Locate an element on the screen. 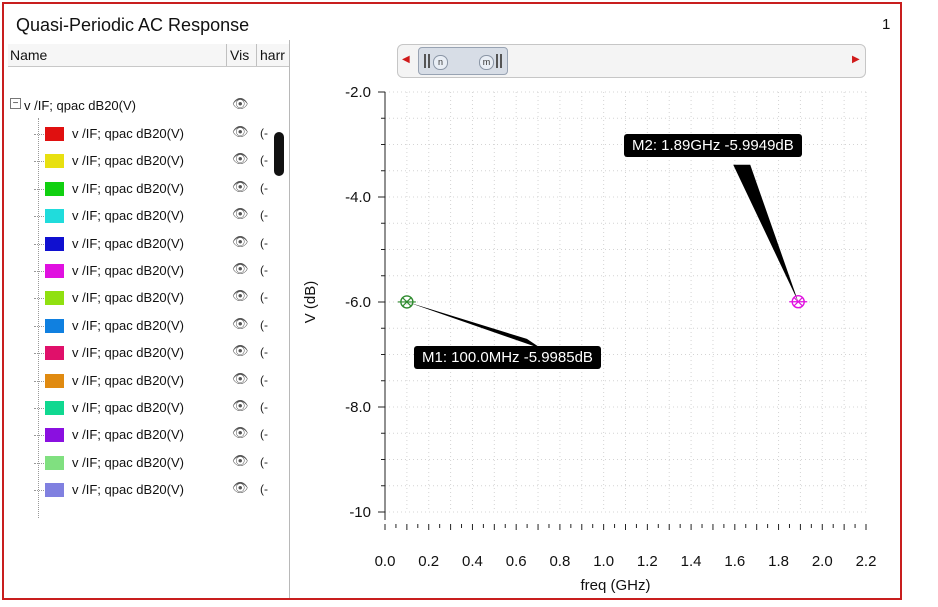 The height and width of the screenshot is (607, 938). scrollbar-thumb is located at coordinates (279, 154).